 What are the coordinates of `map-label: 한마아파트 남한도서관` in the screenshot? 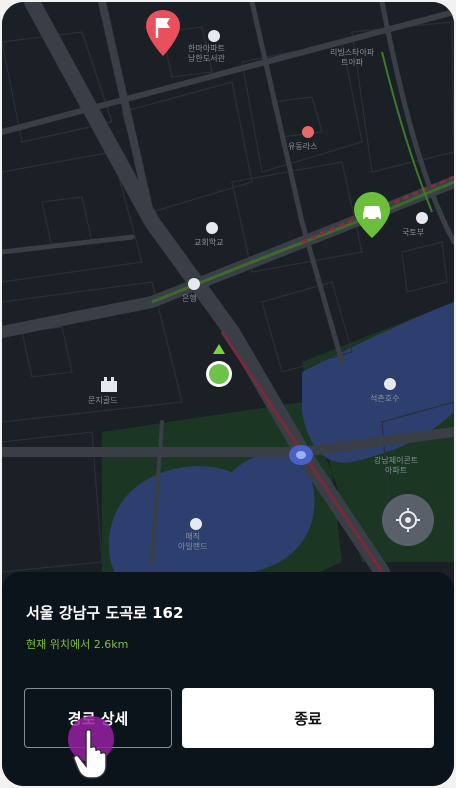 It's located at (206, 53).